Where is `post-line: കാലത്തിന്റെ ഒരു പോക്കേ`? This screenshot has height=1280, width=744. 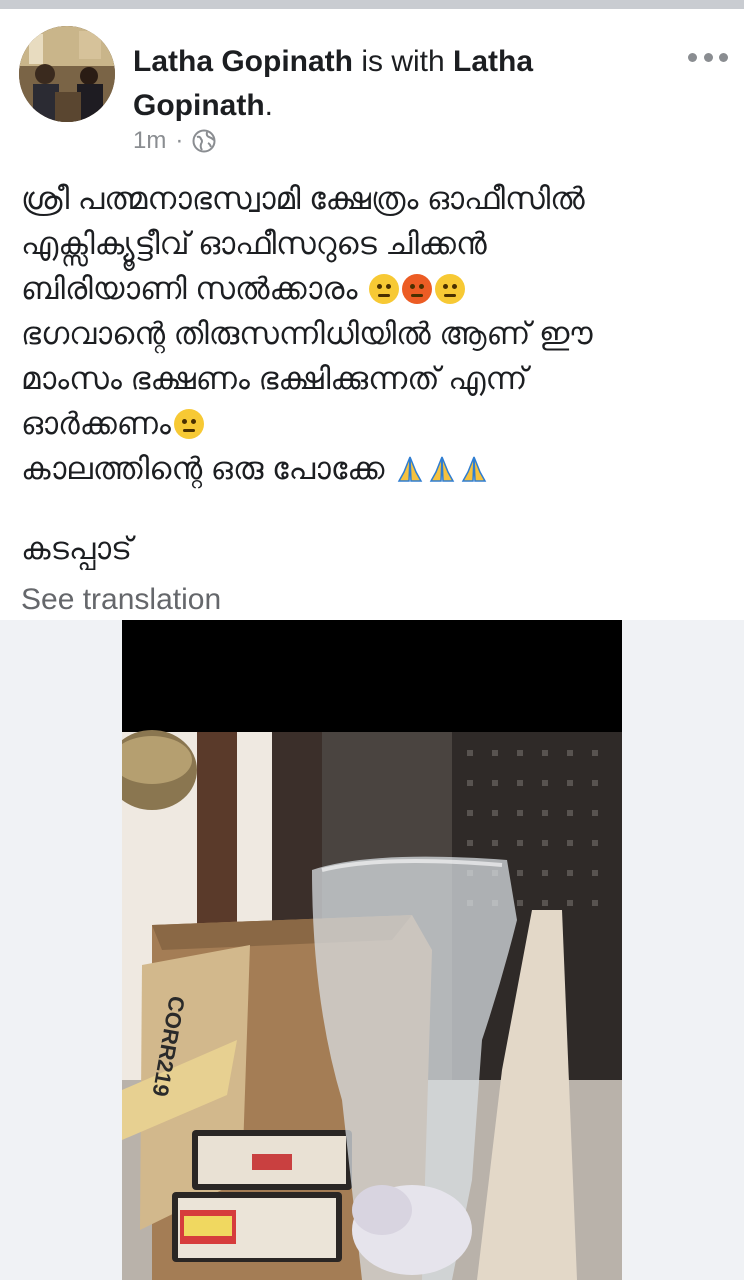 post-line: കാലത്തിന്റെ ഒരു പോക്കേ is located at coordinates (203, 468).